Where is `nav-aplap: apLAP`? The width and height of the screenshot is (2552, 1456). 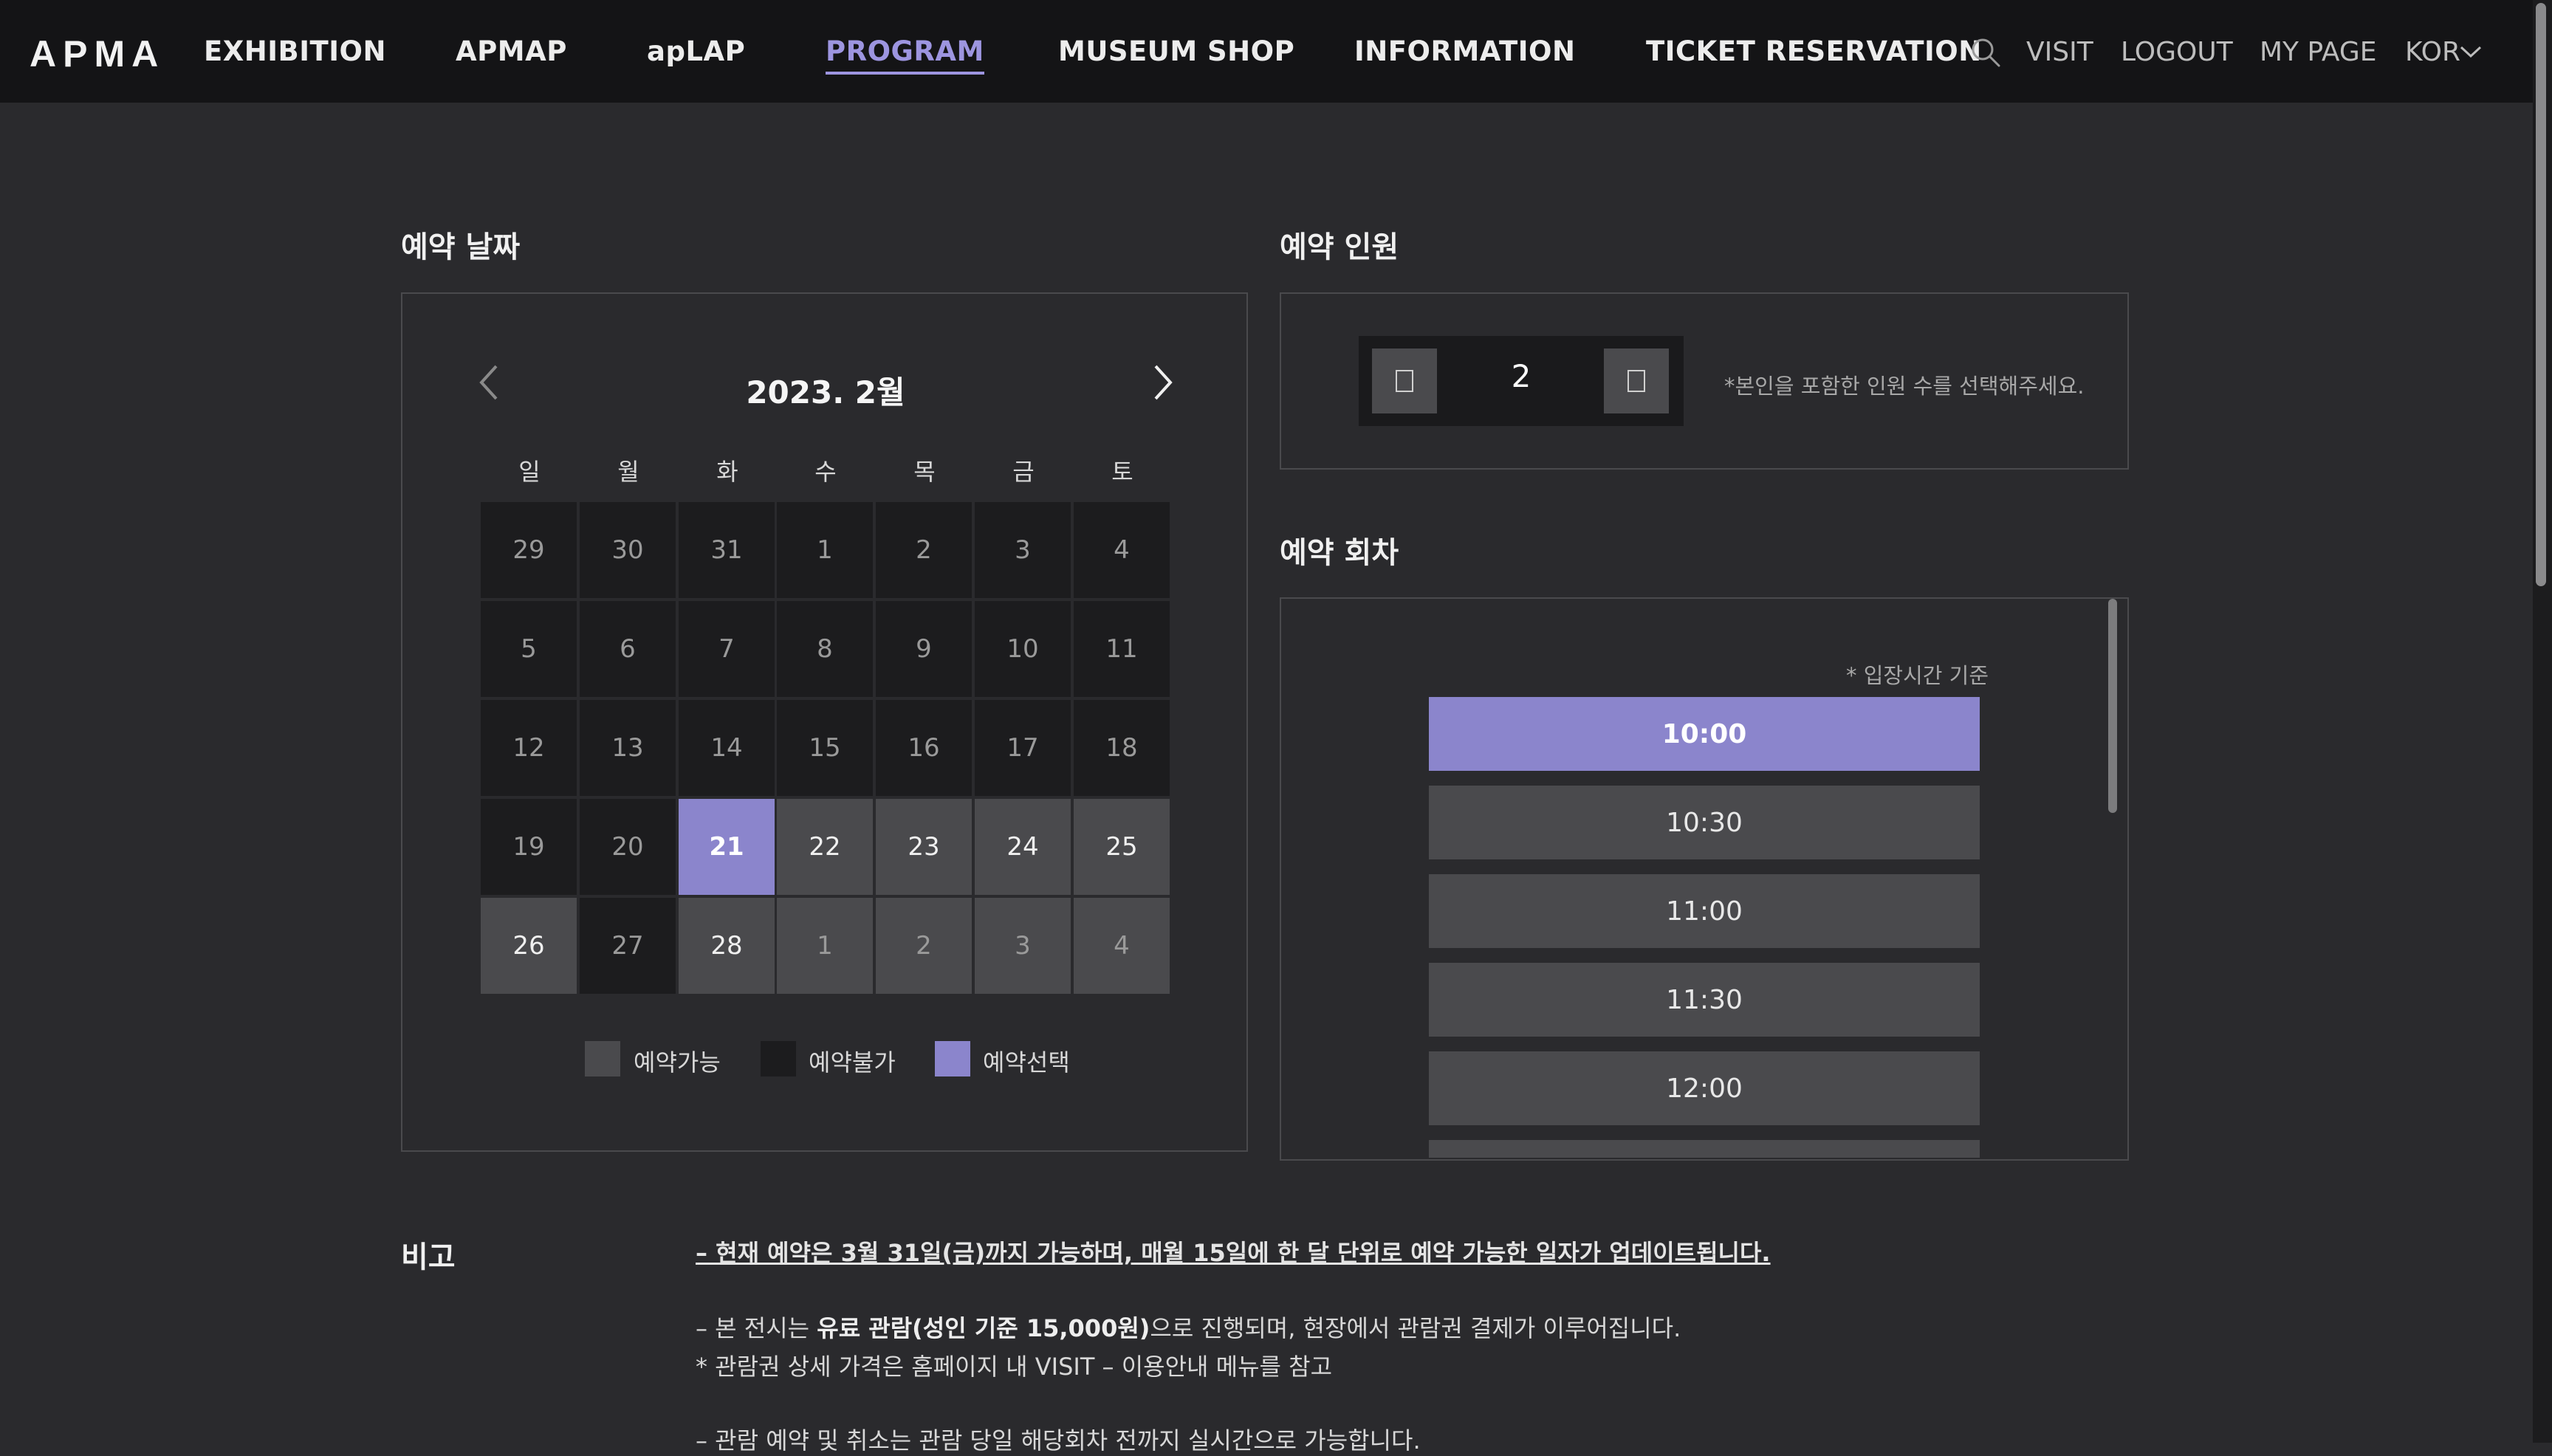 nav-aplap: apLAP is located at coordinates (696, 51).